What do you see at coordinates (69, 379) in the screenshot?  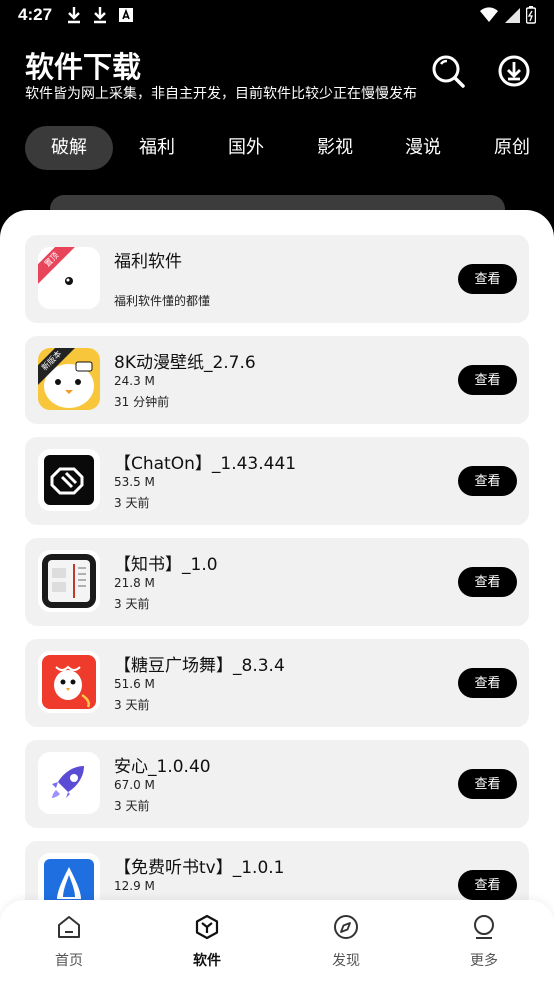 I see `anime-wallpaper-icon: 新版本` at bounding box center [69, 379].